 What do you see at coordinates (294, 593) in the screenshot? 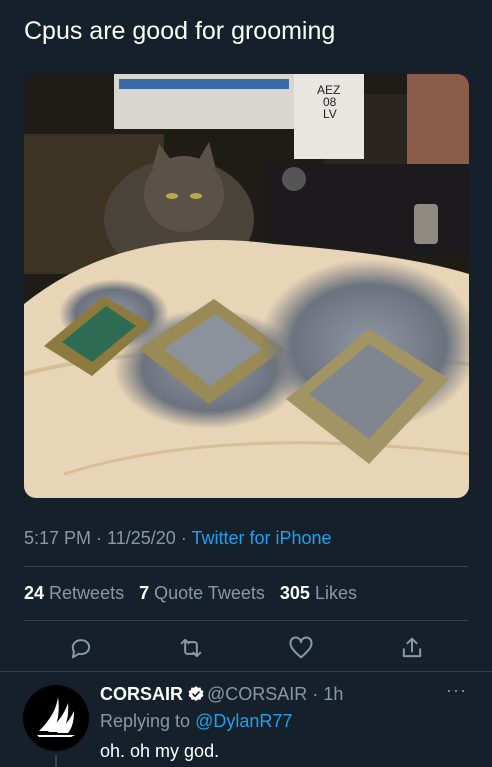
I see `likes-count: 305` at bounding box center [294, 593].